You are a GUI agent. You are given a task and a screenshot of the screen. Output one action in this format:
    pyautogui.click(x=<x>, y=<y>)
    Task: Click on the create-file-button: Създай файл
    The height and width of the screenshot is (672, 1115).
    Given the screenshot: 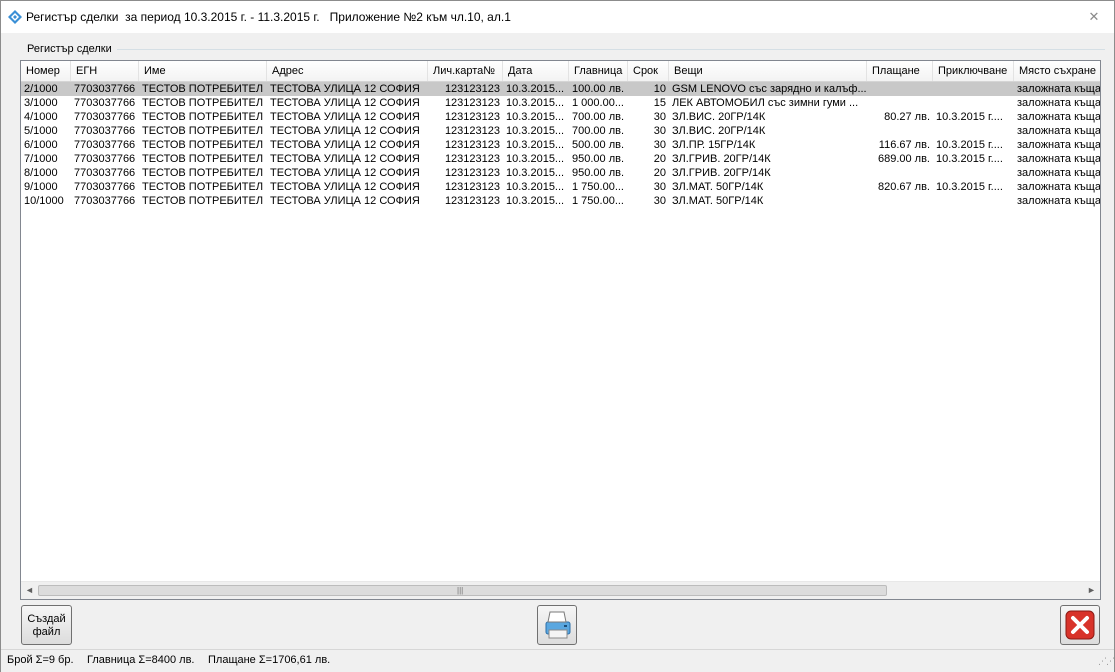 What is the action you would take?
    pyautogui.click(x=46, y=625)
    